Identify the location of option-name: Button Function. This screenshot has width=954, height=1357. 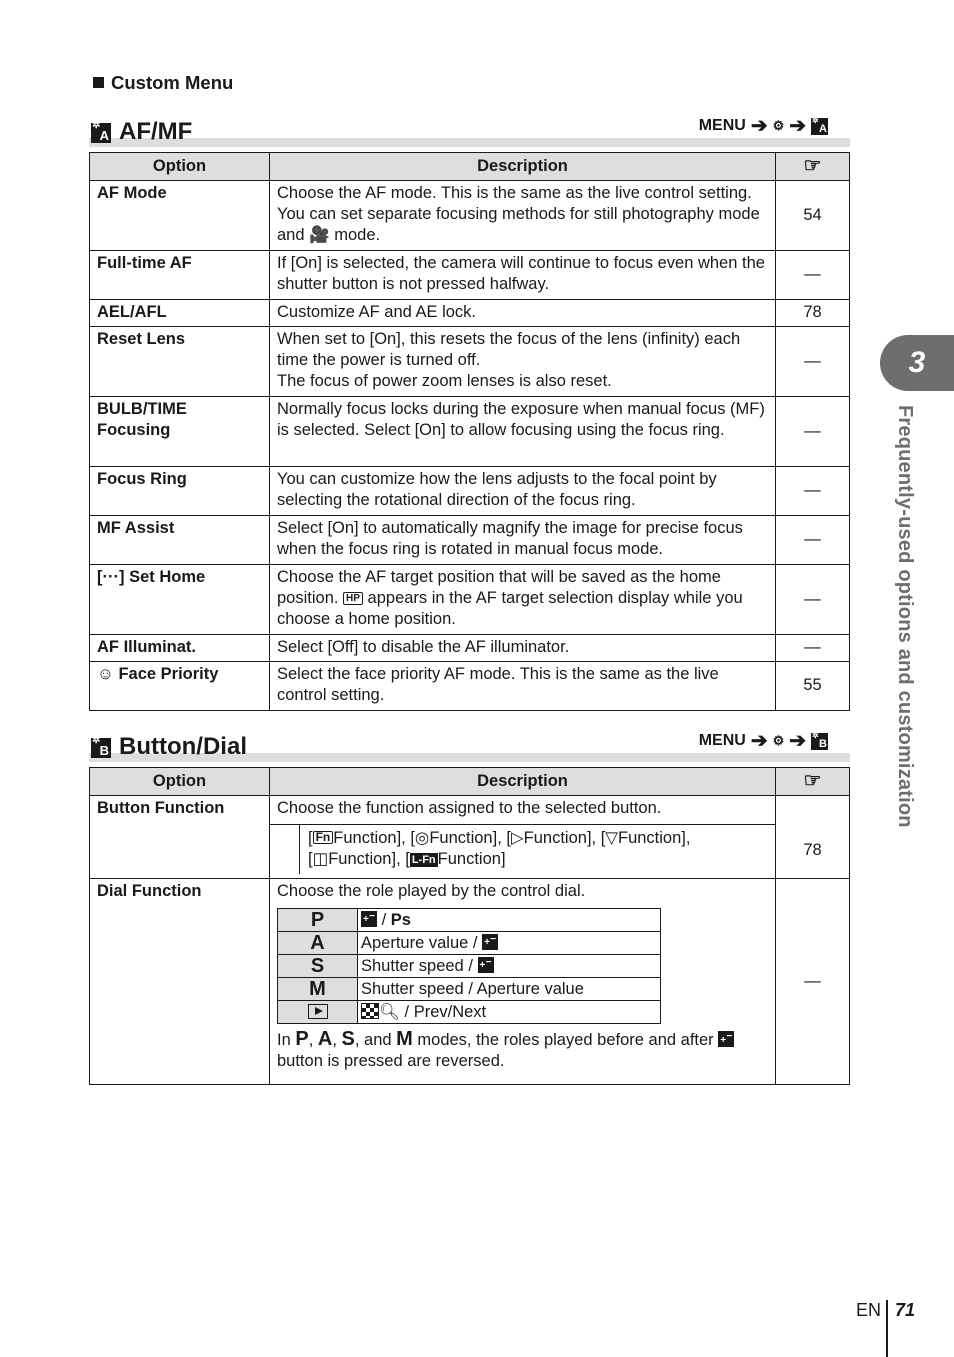
(179, 837).